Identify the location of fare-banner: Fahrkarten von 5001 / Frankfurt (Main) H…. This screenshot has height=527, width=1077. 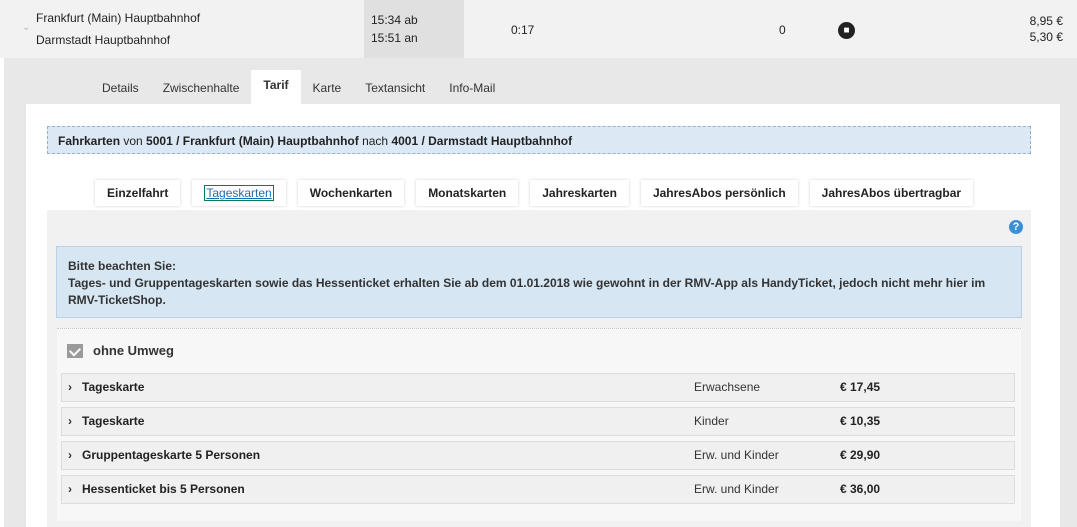
(539, 140).